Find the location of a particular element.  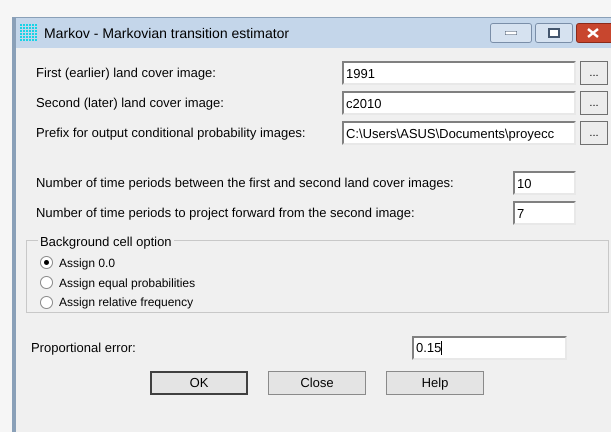

field-label: Proportional error: is located at coordinates (84, 348).